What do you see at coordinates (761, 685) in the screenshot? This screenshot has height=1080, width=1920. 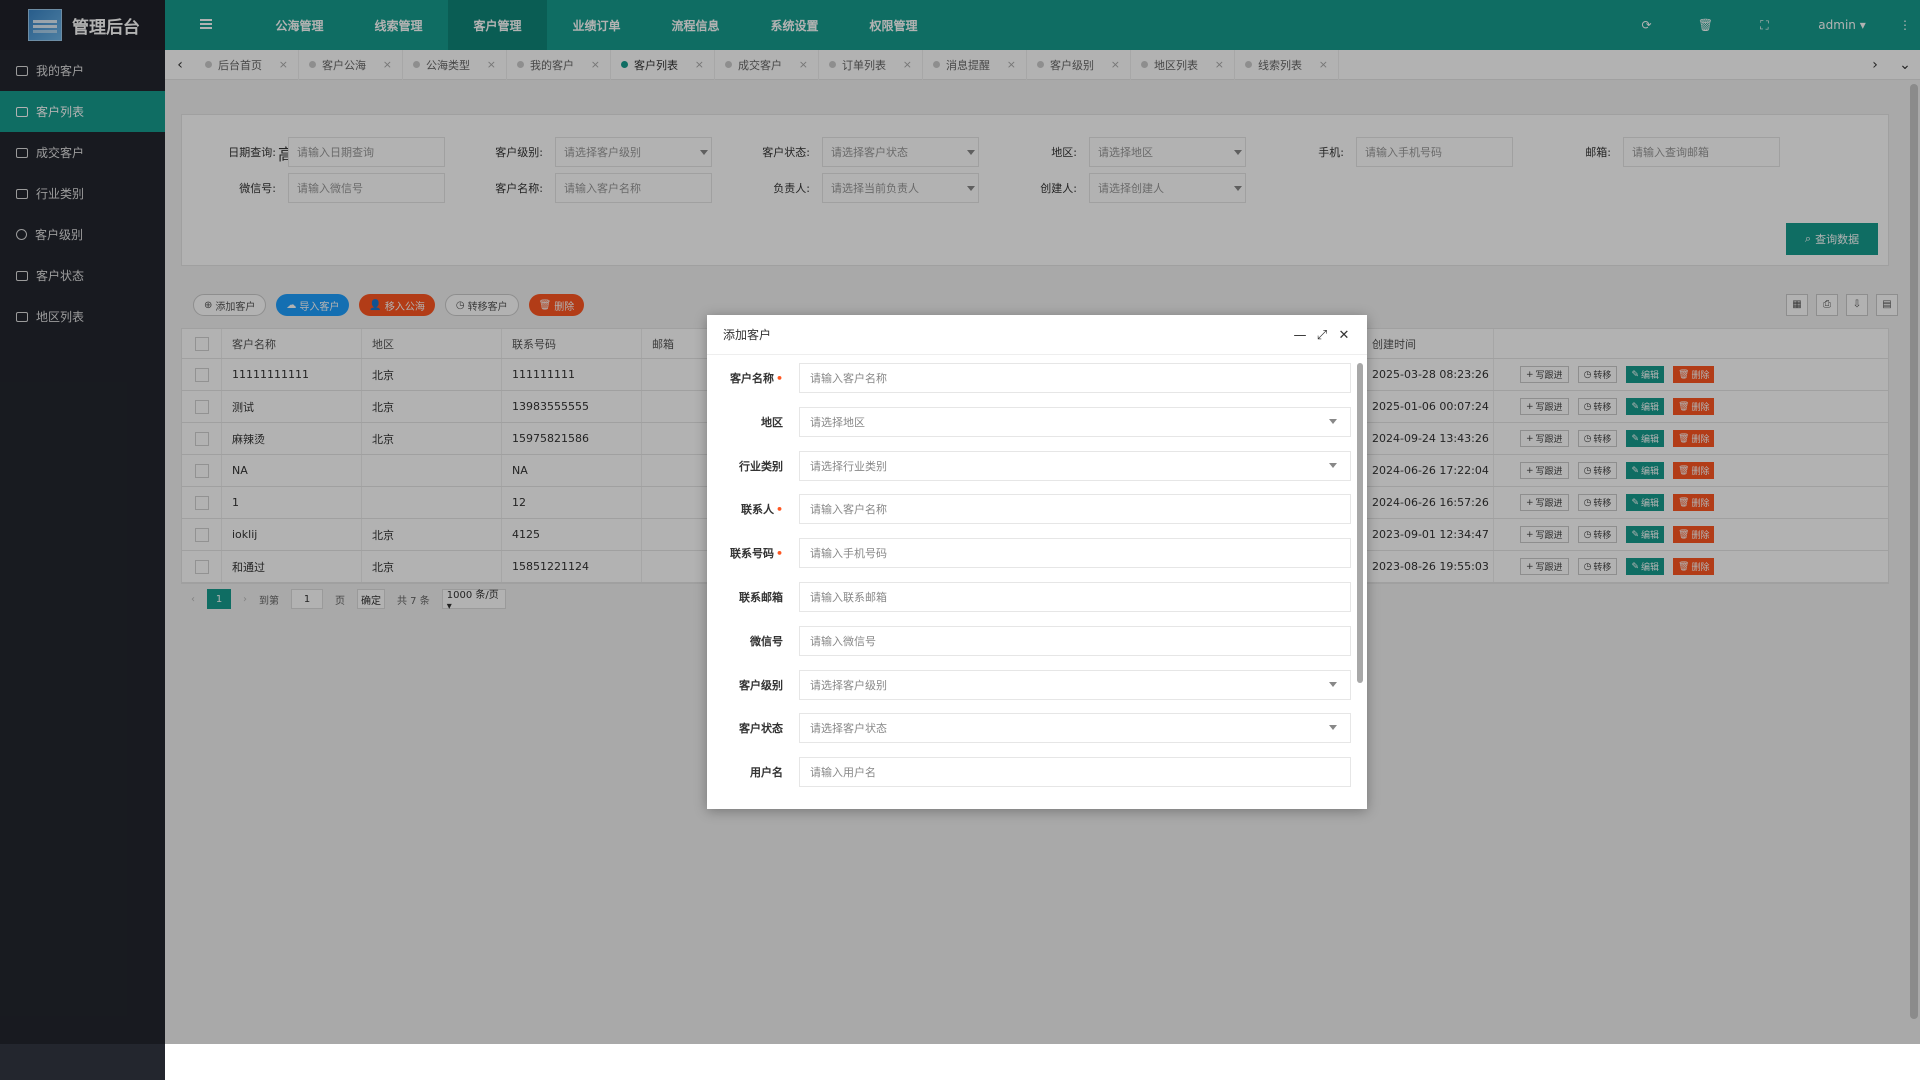 I see `modal-field-label-text: 客户级别` at bounding box center [761, 685].